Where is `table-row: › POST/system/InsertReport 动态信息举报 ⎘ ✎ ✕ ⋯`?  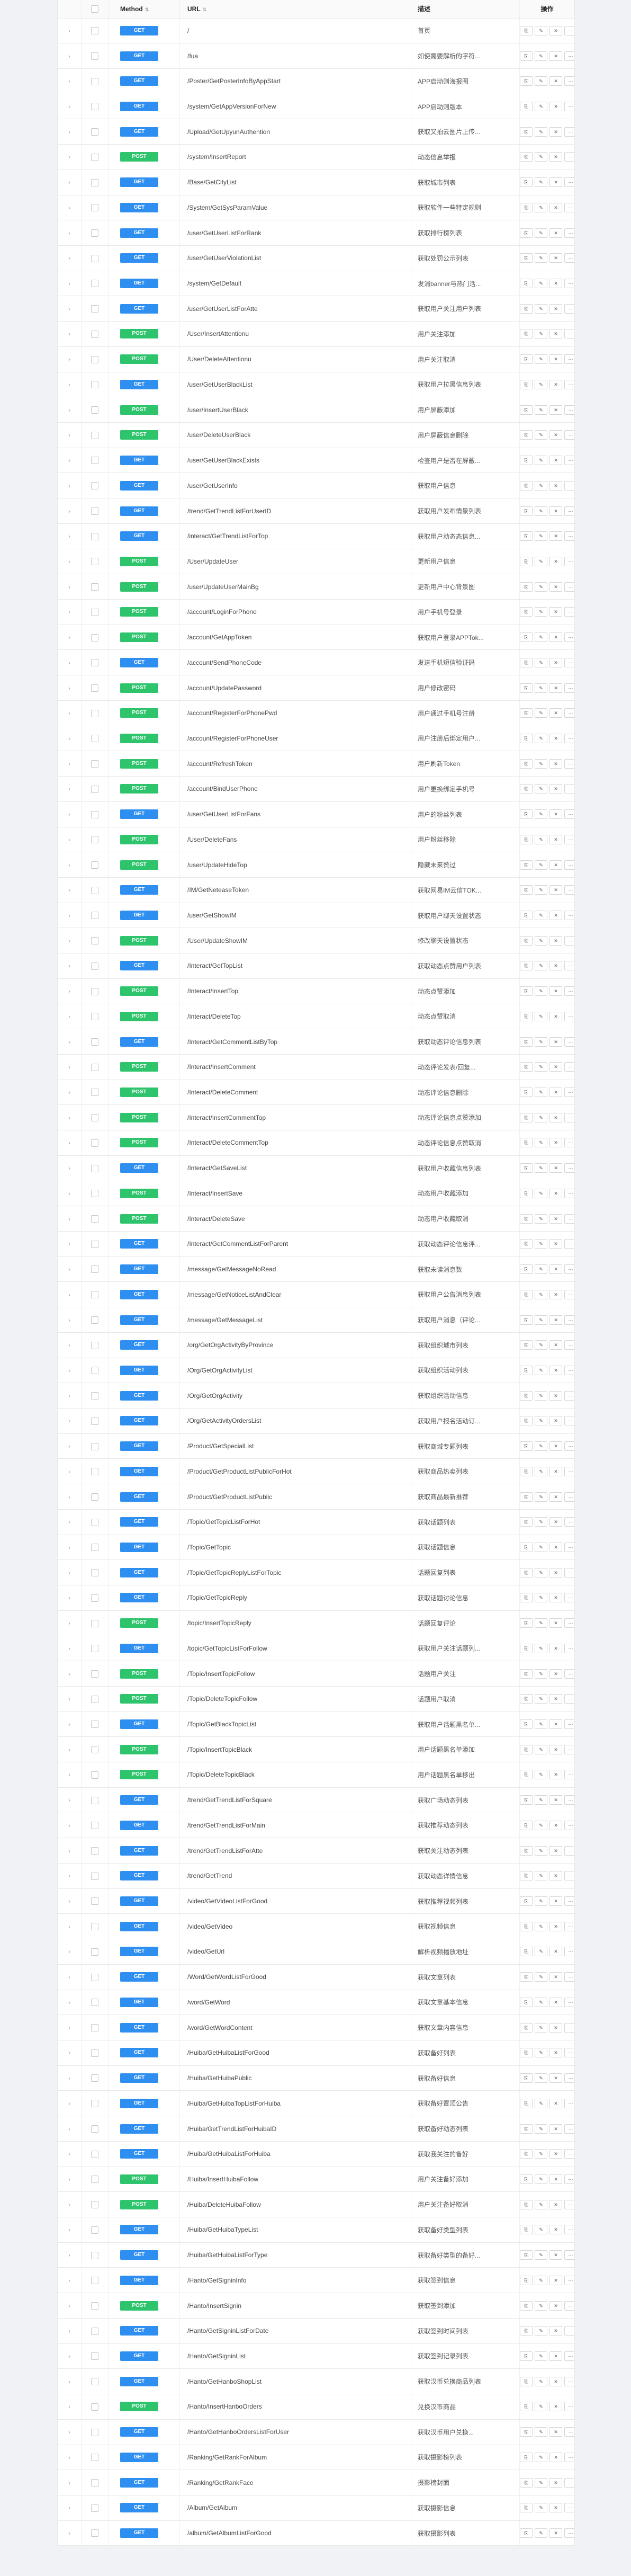
table-row: › POST/system/InsertReport 动态信息举报 ⎘ ✎ ✕ ⋯ is located at coordinates (316, 157).